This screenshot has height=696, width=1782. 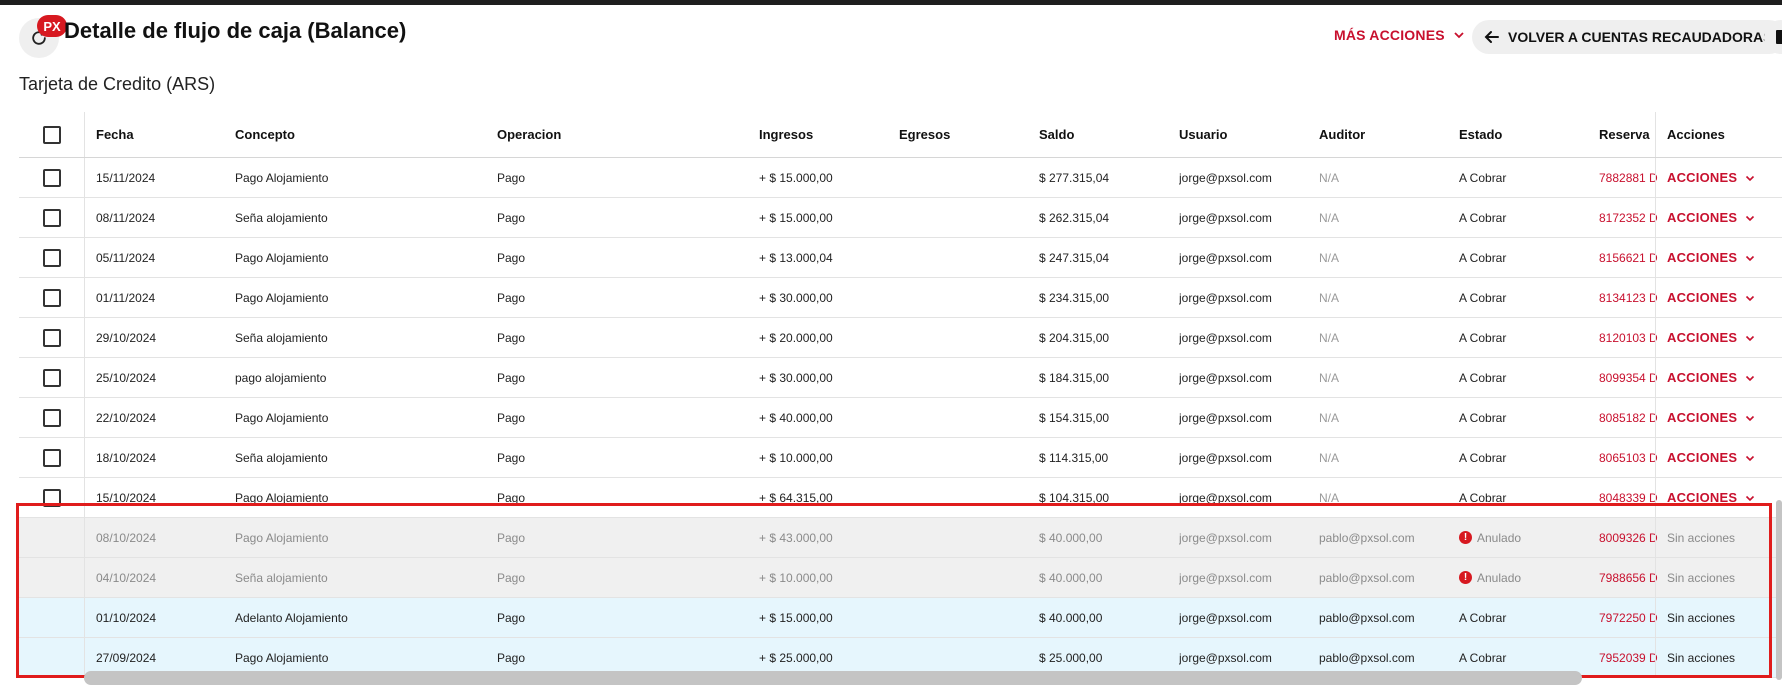 I want to click on more-actions-menu: MÁS ACCIONES, so click(x=1399, y=35).